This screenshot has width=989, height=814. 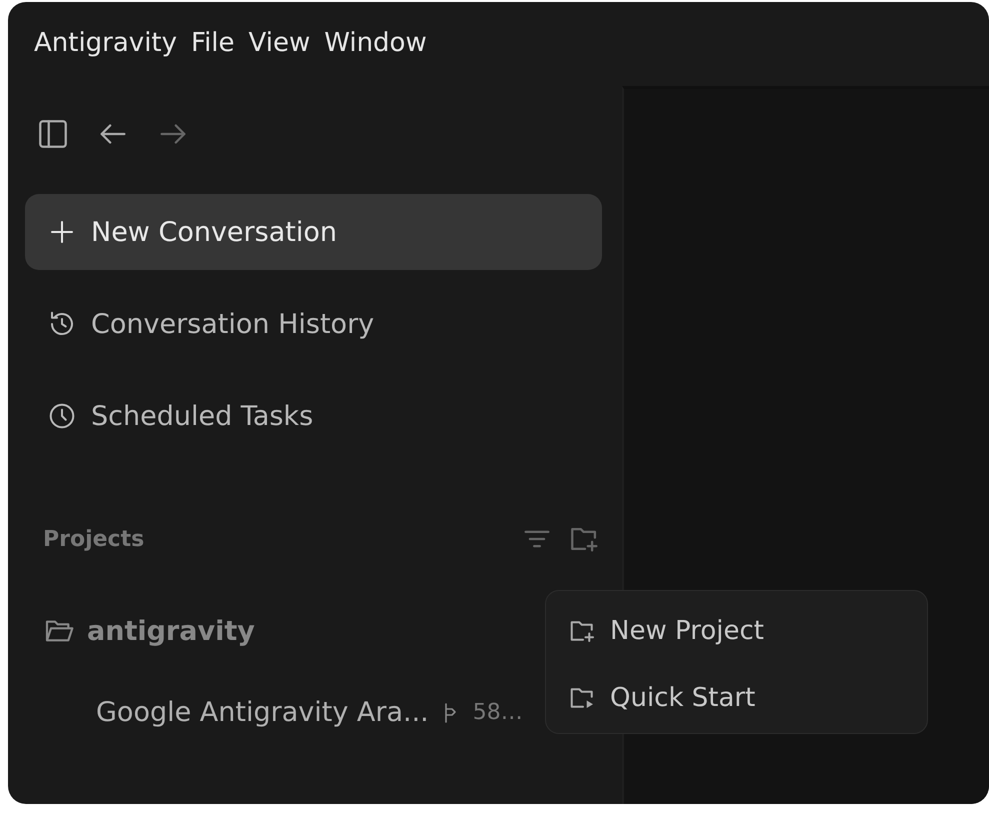 What do you see at coordinates (62, 416) in the screenshot?
I see `clock-icon` at bounding box center [62, 416].